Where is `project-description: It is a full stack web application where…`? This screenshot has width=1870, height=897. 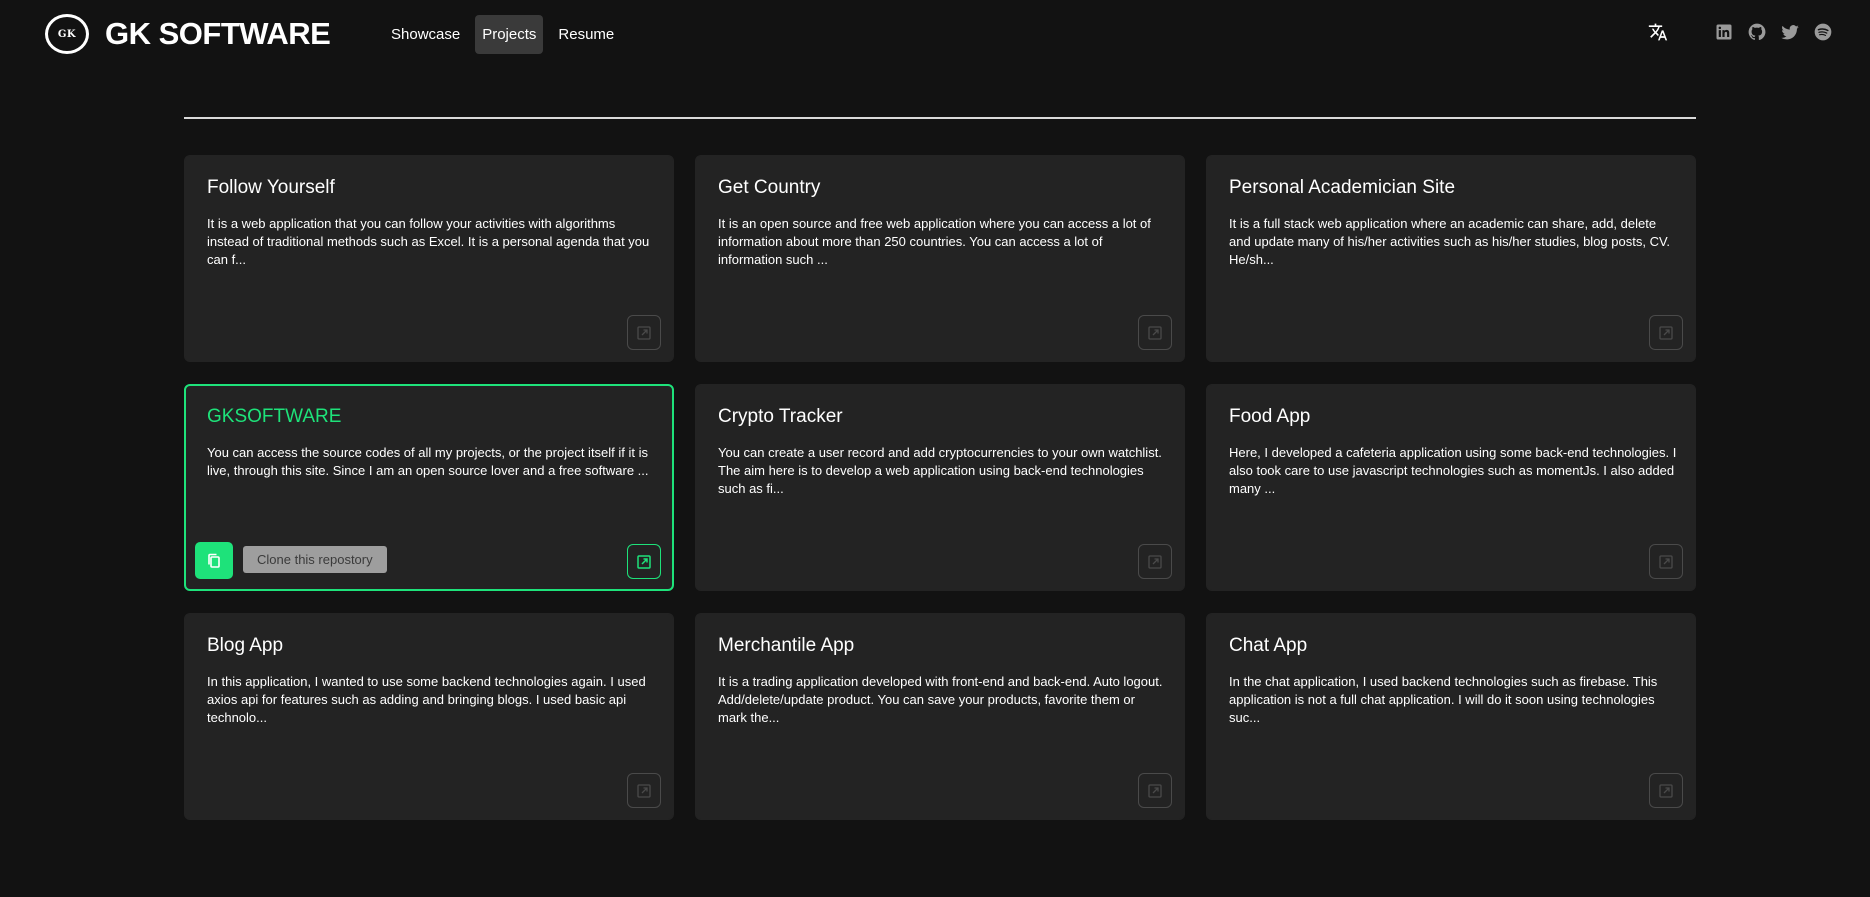
project-description: It is a full stack web application where… is located at coordinates (1450, 241).